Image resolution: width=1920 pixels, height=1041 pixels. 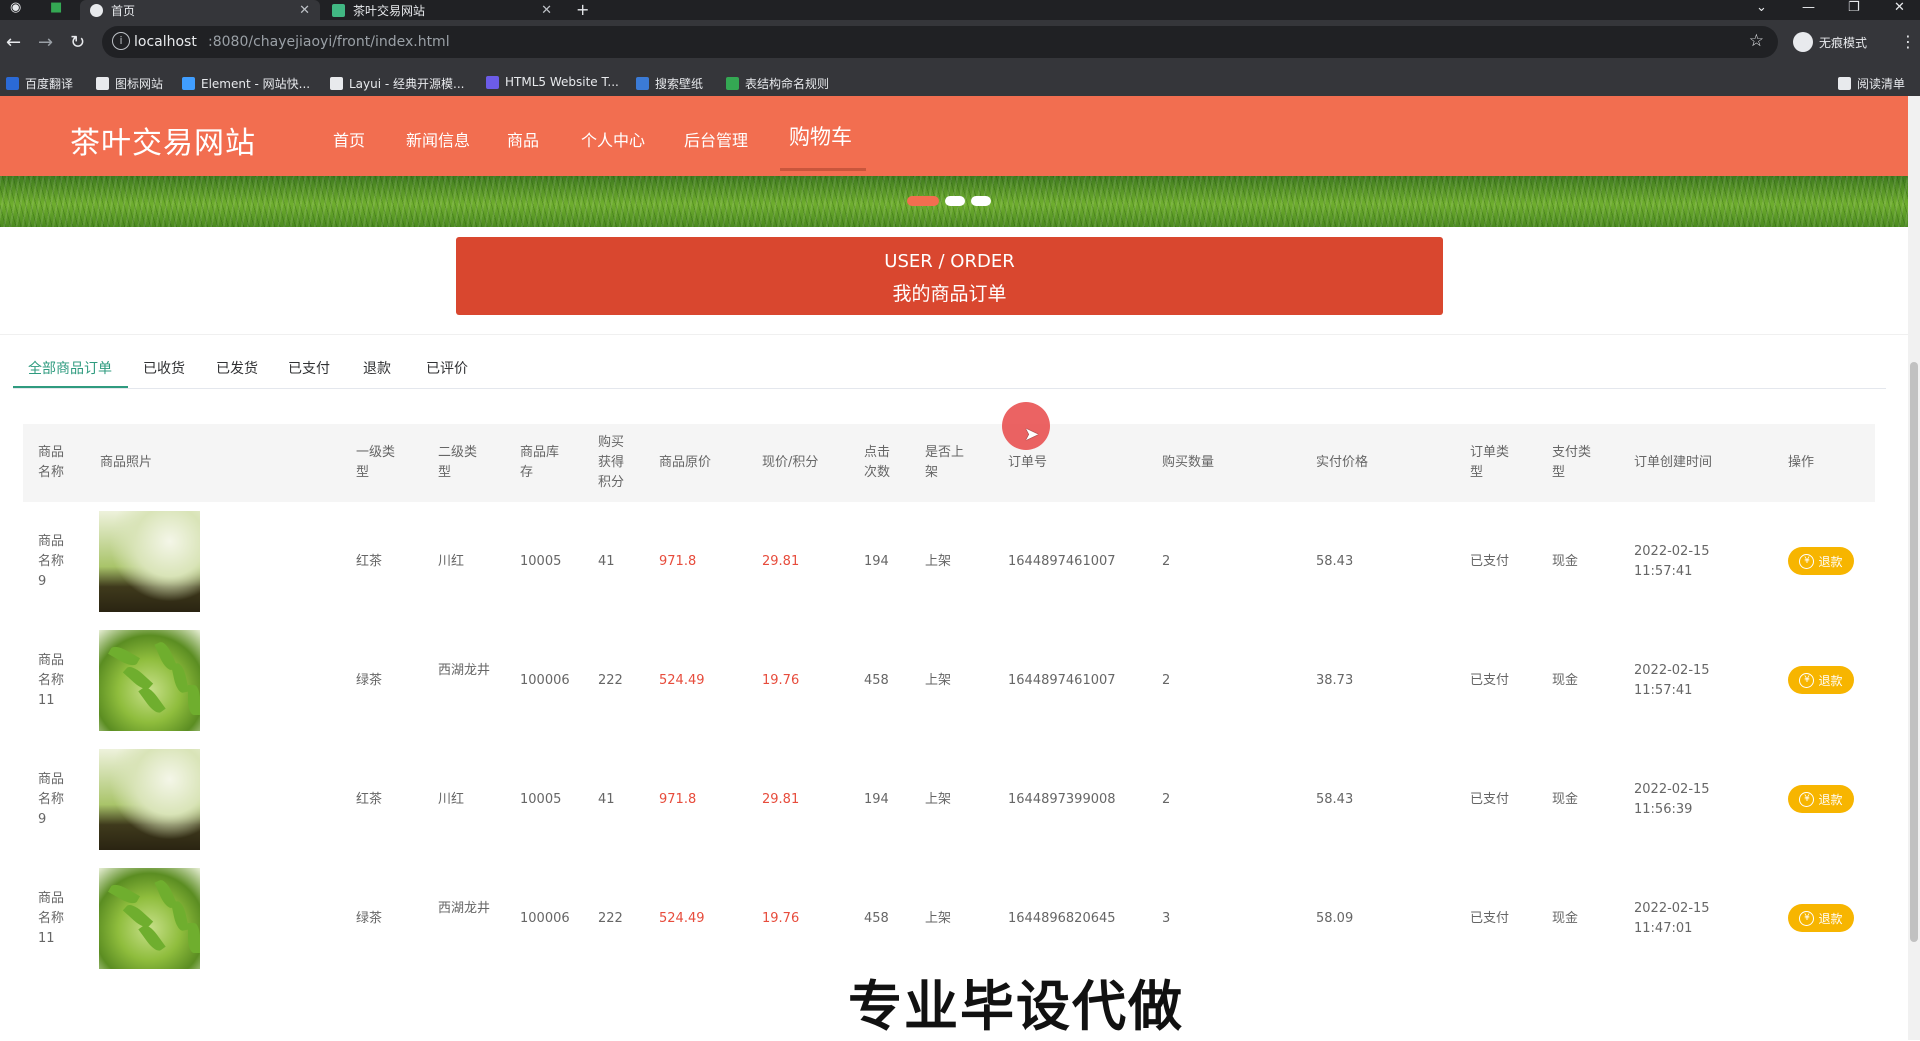 I want to click on restore-icon: ❐, so click(x=1854, y=7).